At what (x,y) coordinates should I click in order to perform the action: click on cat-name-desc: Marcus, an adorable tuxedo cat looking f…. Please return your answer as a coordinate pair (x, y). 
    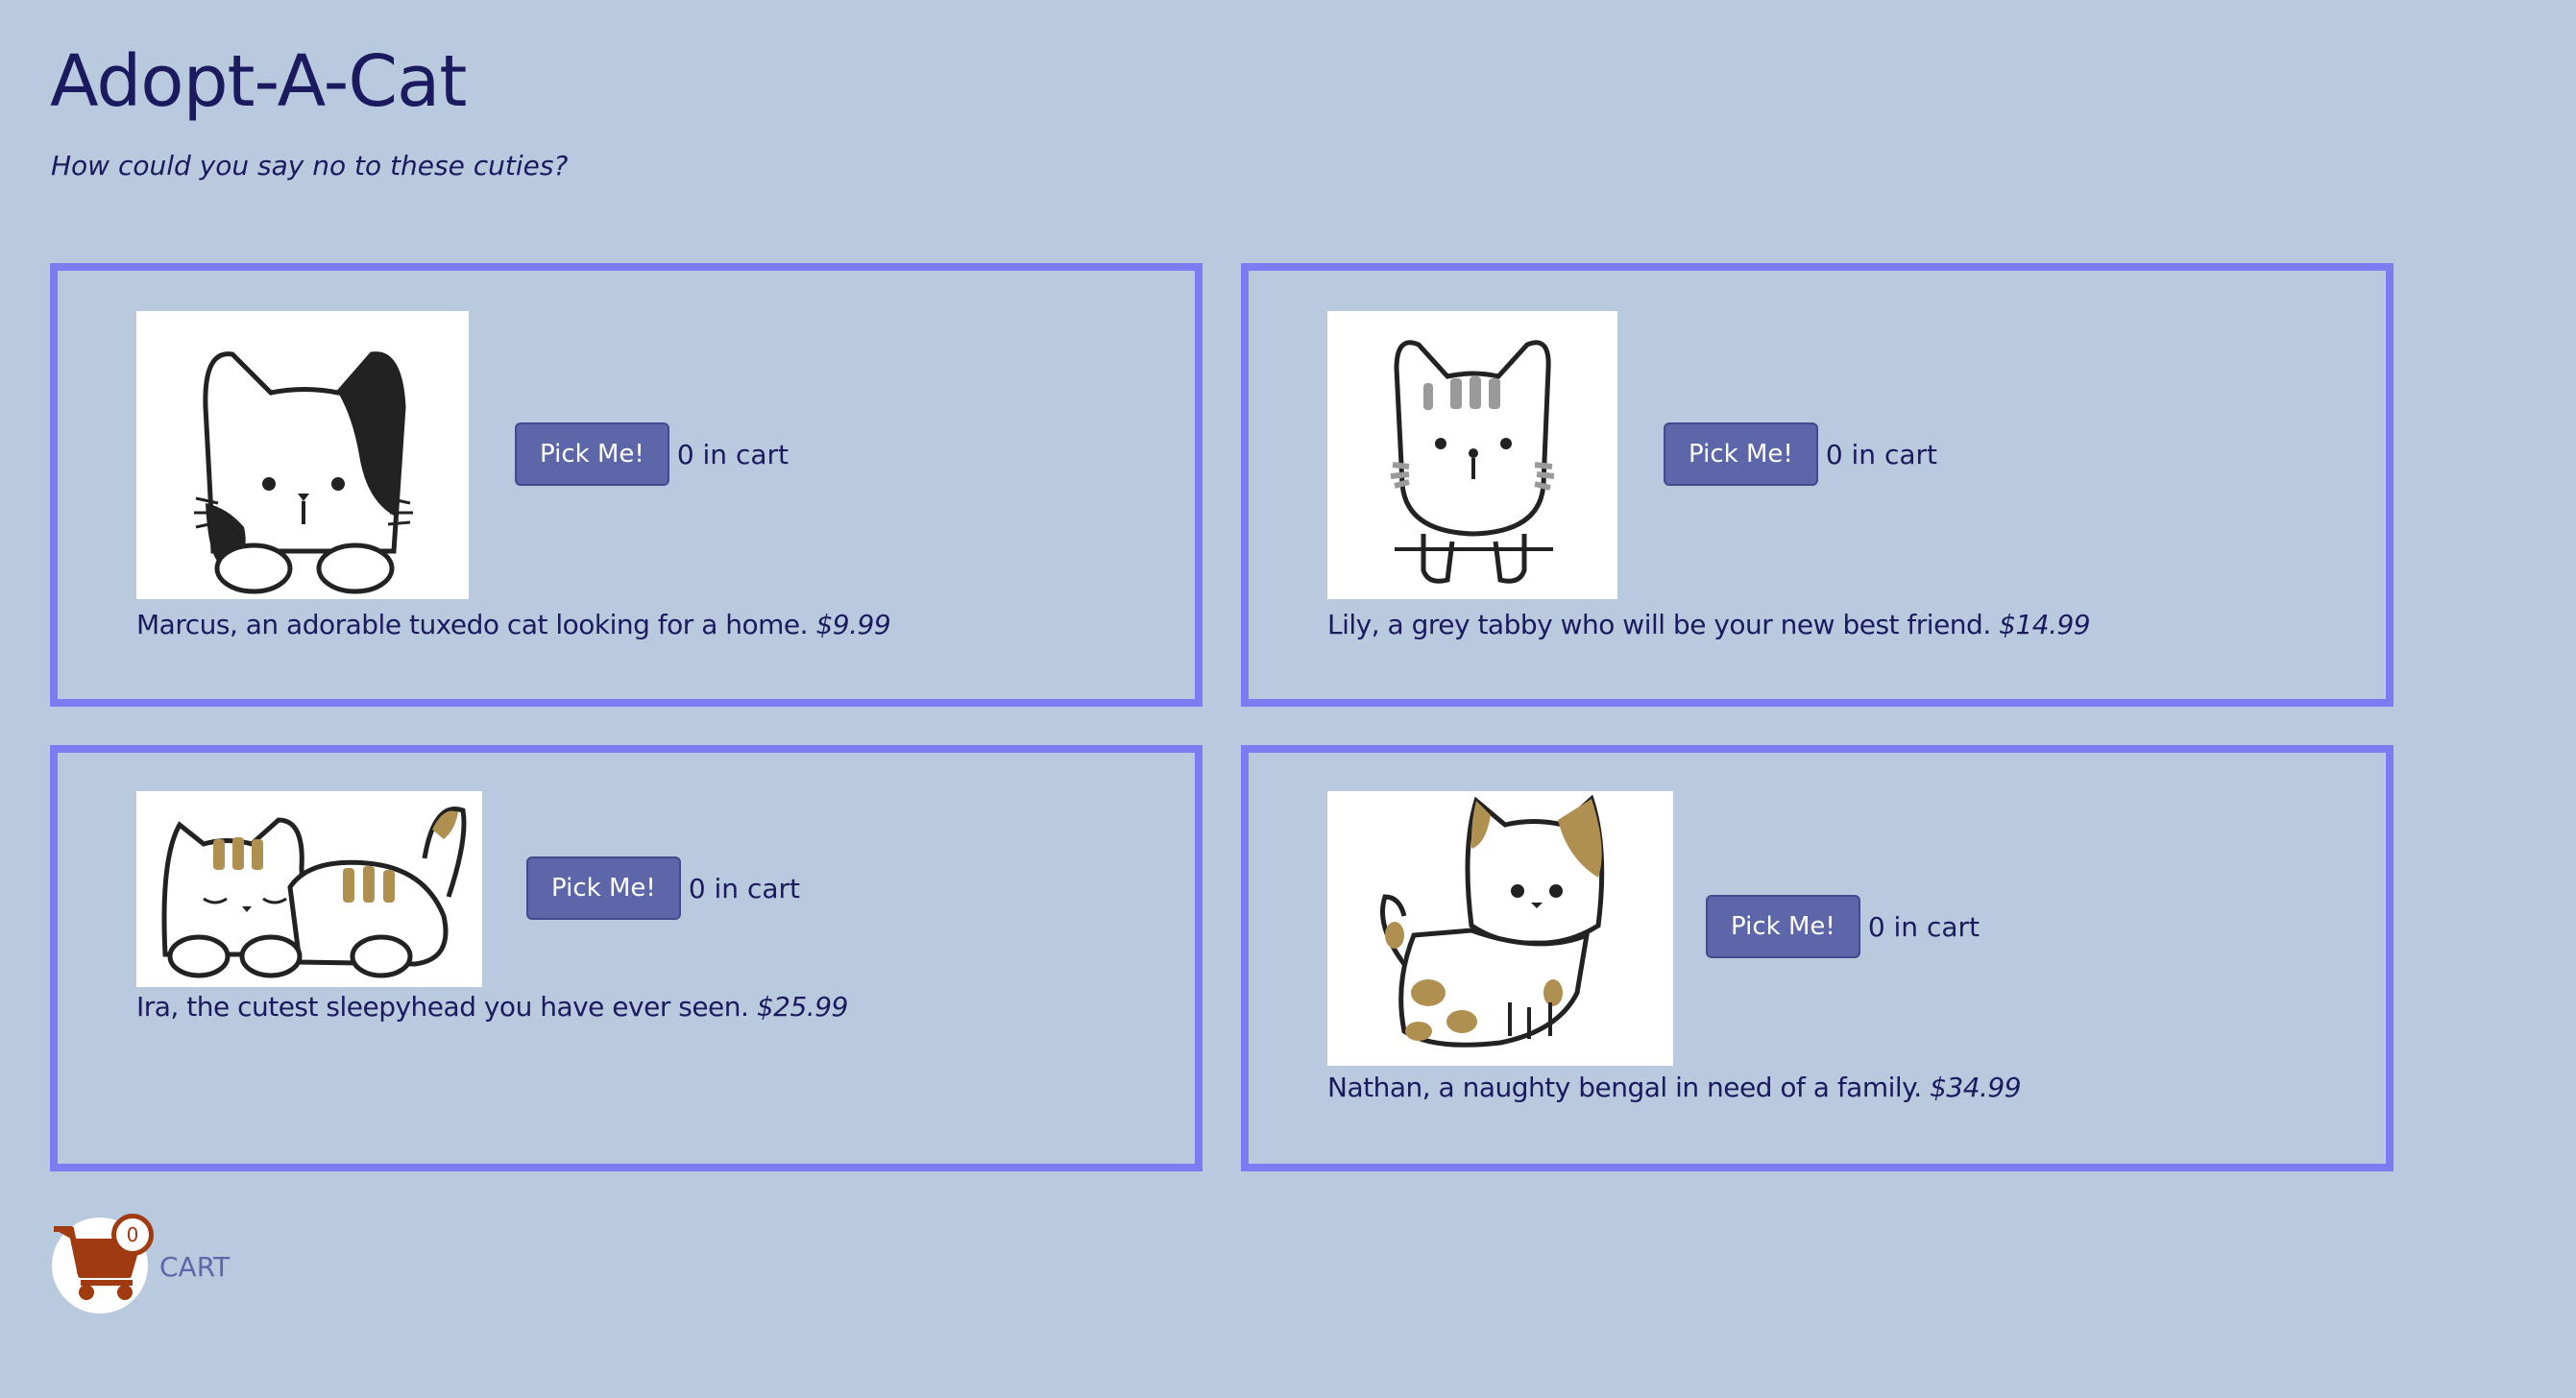
    Looking at the image, I should click on (472, 624).